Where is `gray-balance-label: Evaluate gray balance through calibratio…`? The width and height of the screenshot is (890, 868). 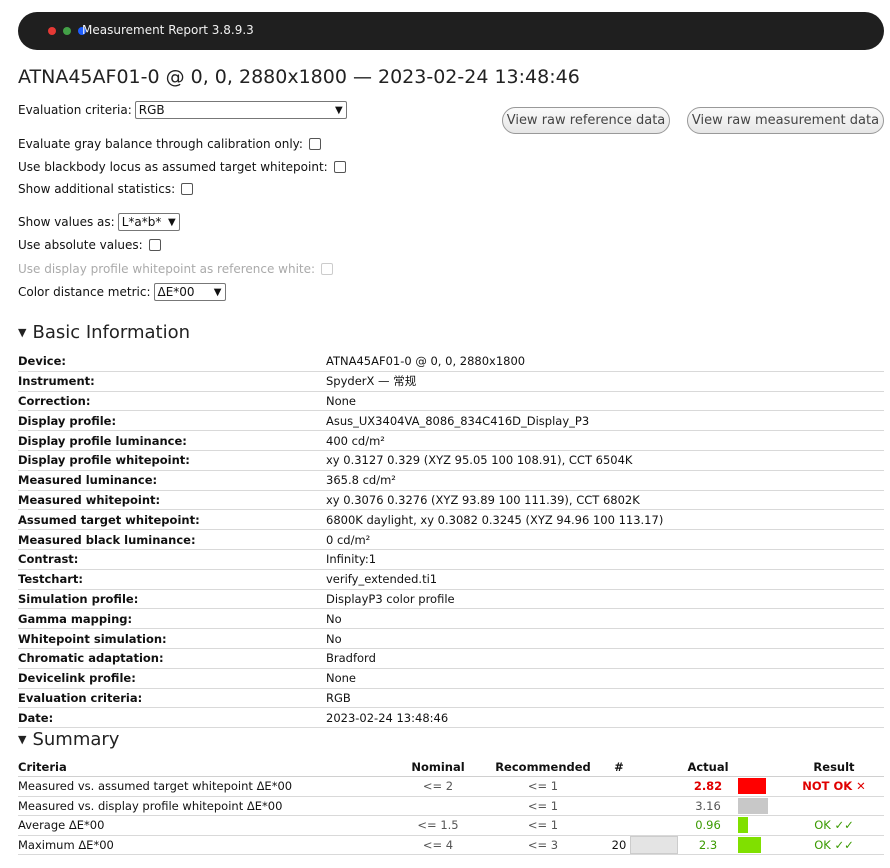
gray-balance-label: Evaluate gray balance through calibratio… is located at coordinates (160, 144).